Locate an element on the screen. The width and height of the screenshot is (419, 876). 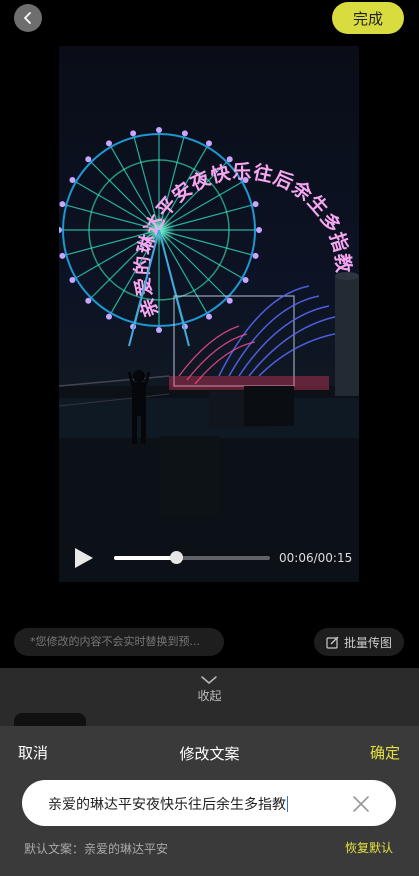
confirm-button: 确定 is located at coordinates (385, 752).